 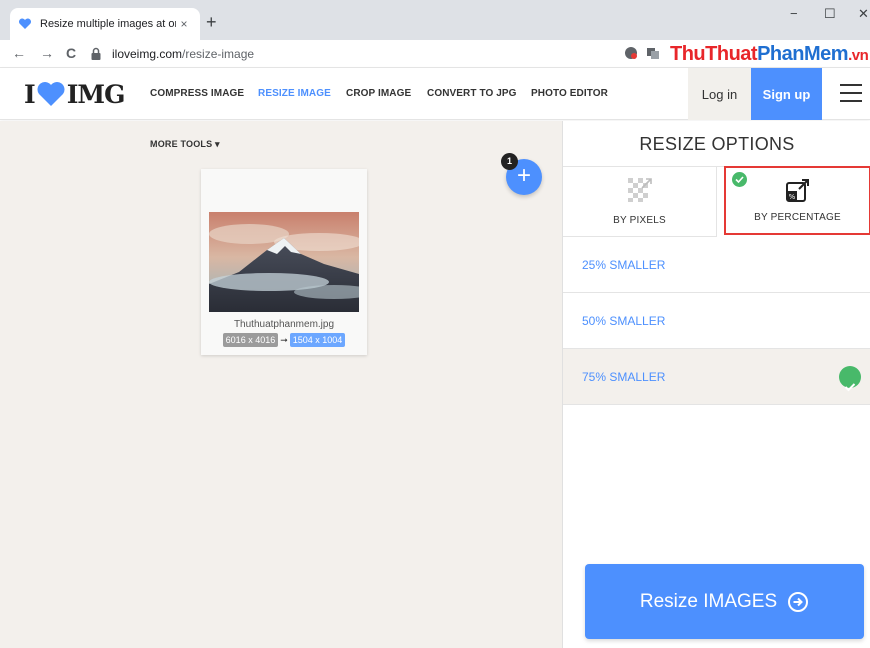 I want to click on resize-images-label: Resize IMAGES, so click(x=708, y=601).